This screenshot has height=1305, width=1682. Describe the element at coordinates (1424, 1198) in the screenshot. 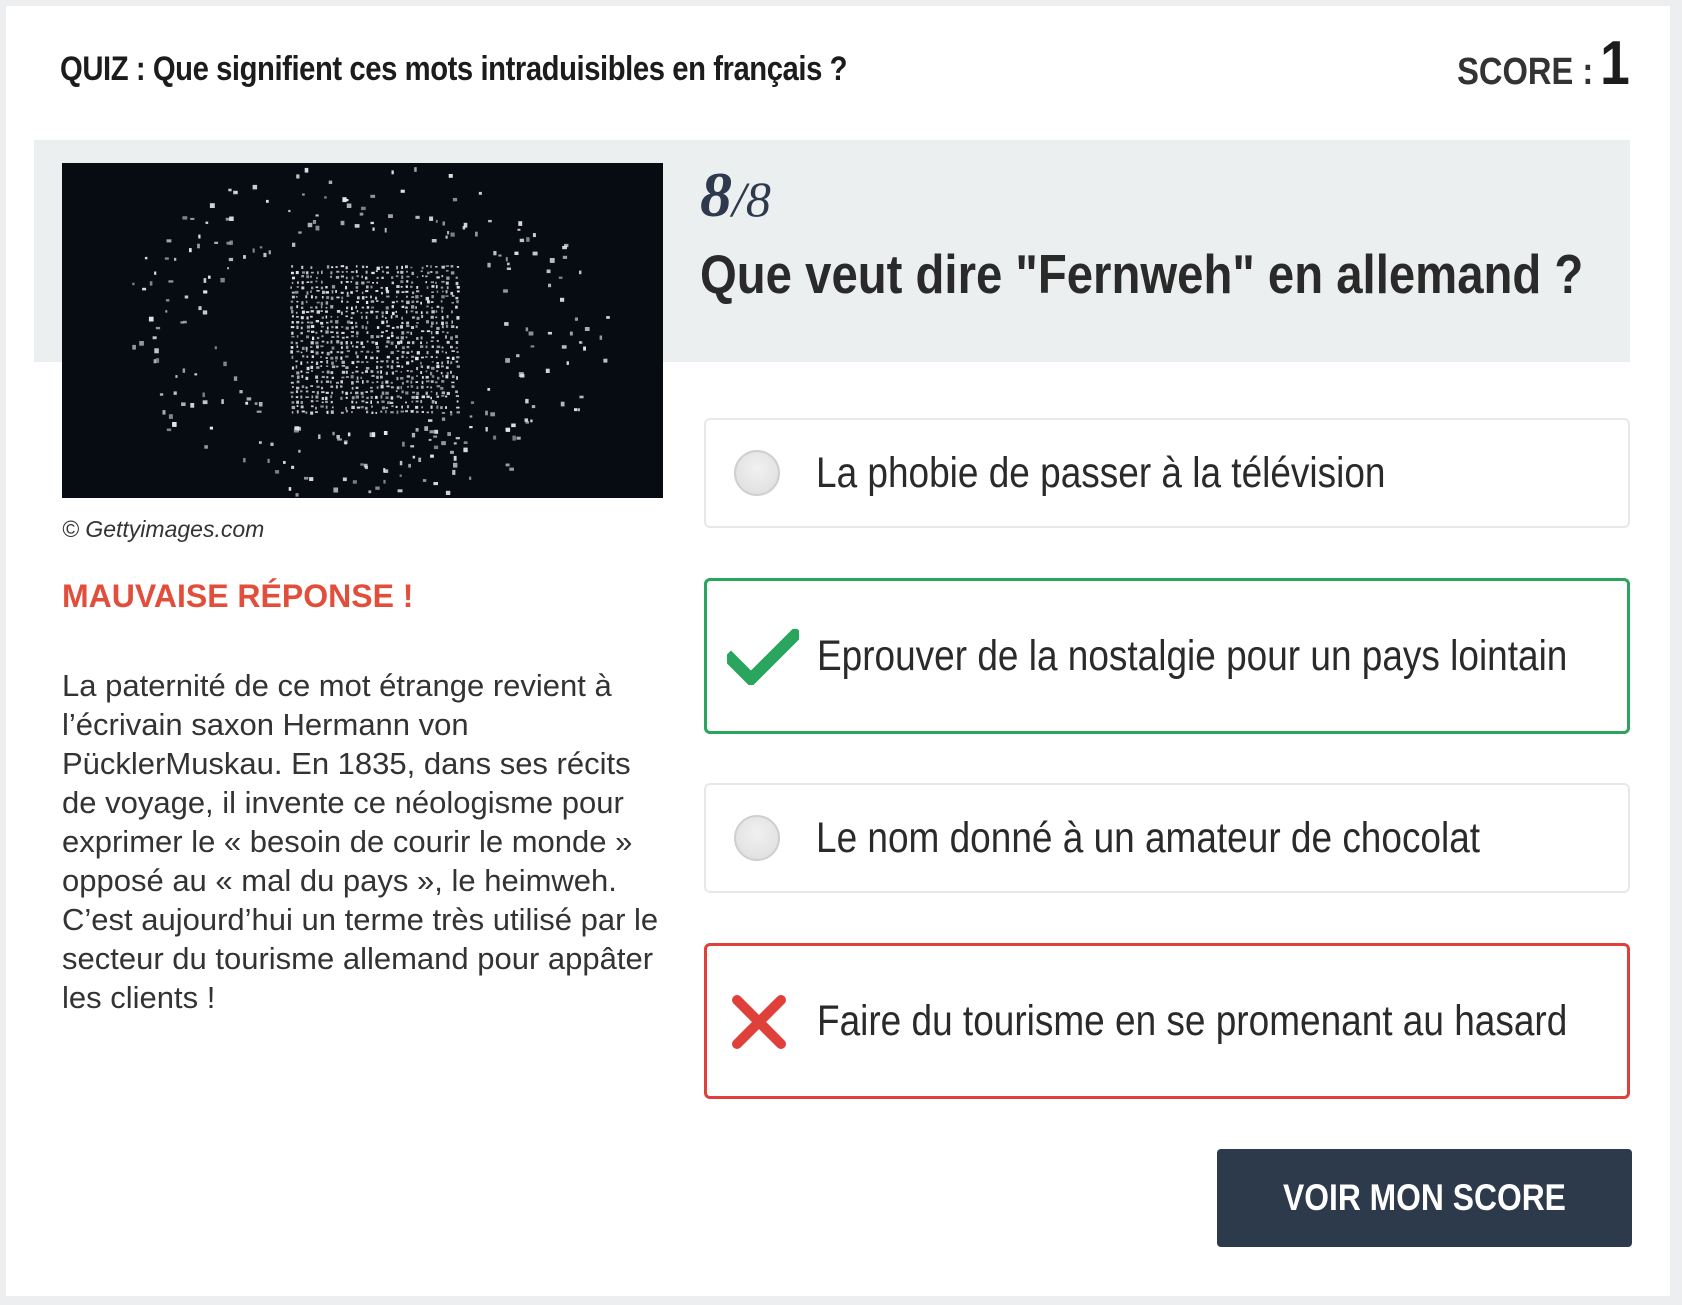

I see `see-score-button: VOIR MON SCORE` at that location.